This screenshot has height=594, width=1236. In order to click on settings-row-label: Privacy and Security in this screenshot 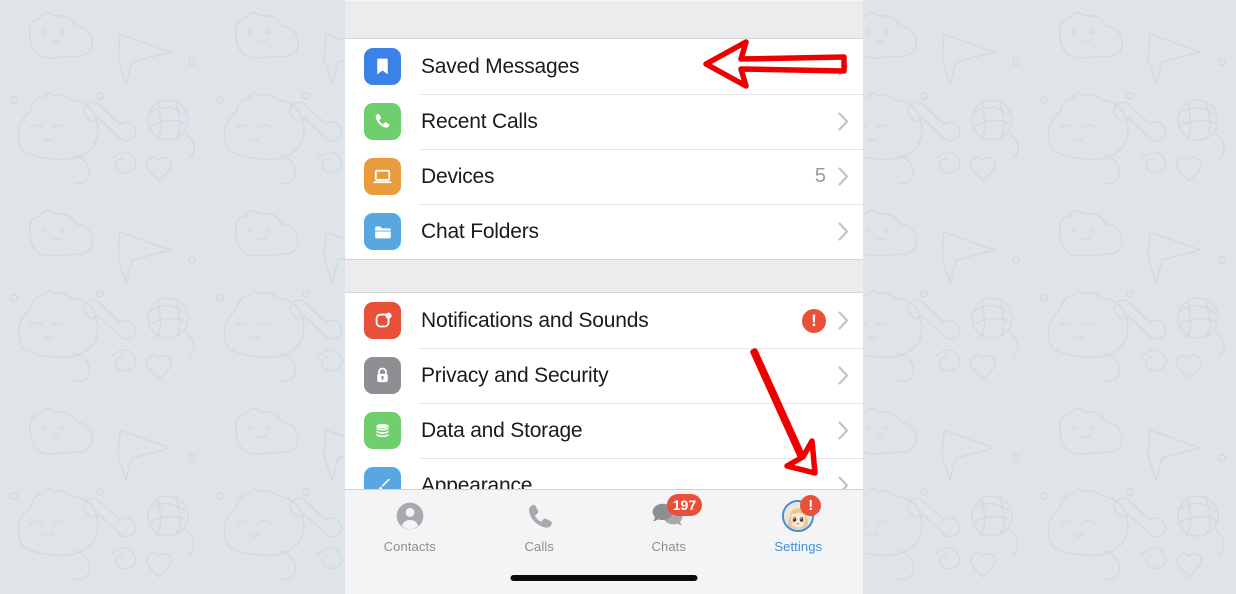, I will do `click(515, 375)`.